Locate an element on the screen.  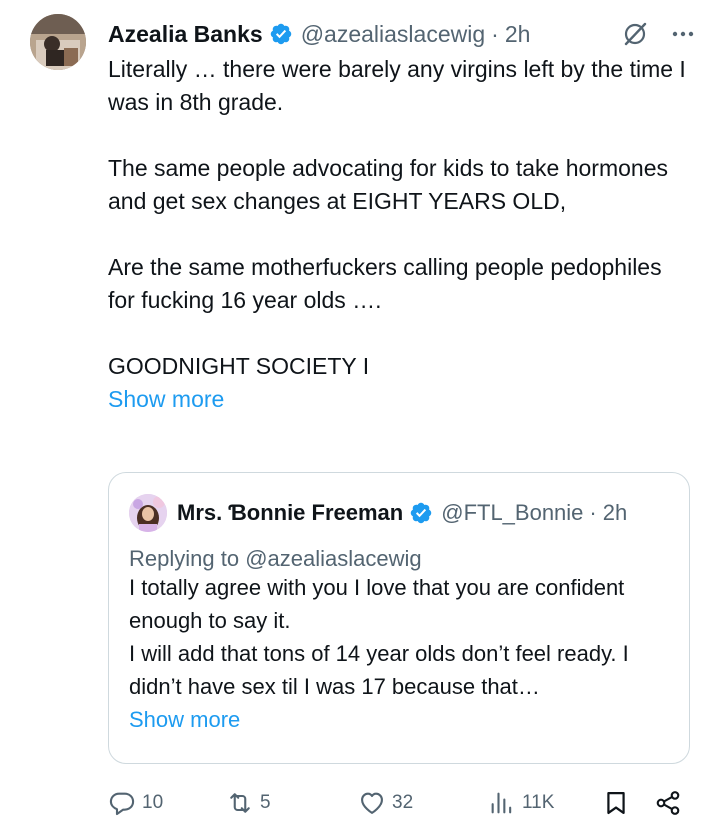
like-icon is located at coordinates (372, 803).